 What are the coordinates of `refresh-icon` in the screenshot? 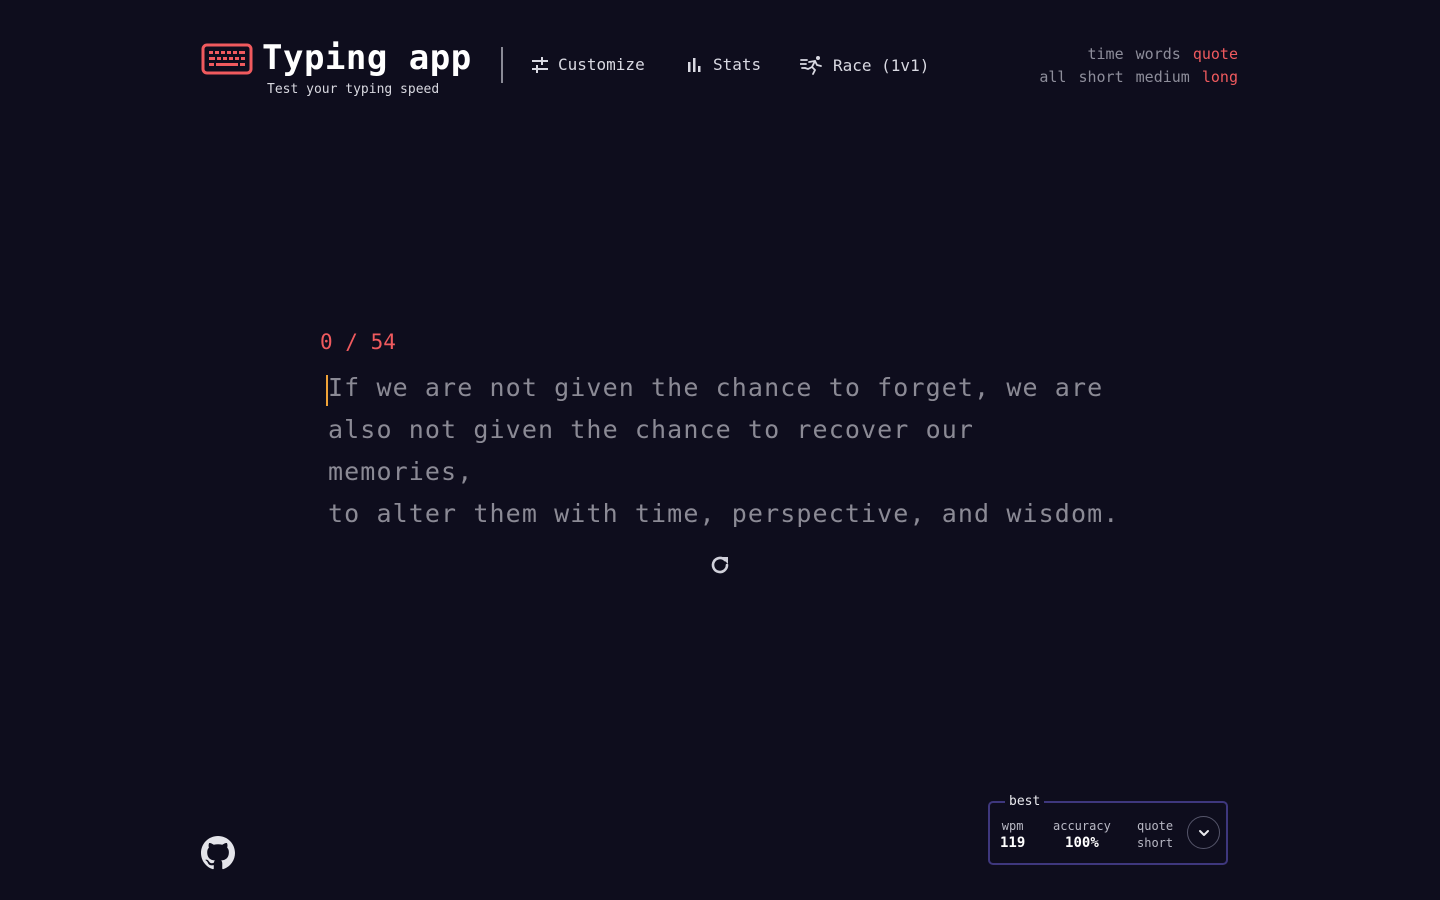 It's located at (720, 565).